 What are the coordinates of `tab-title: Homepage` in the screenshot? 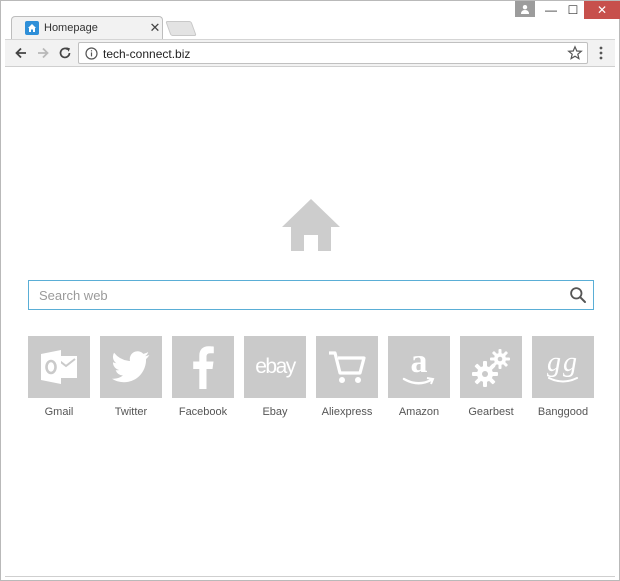 It's located at (71, 28).